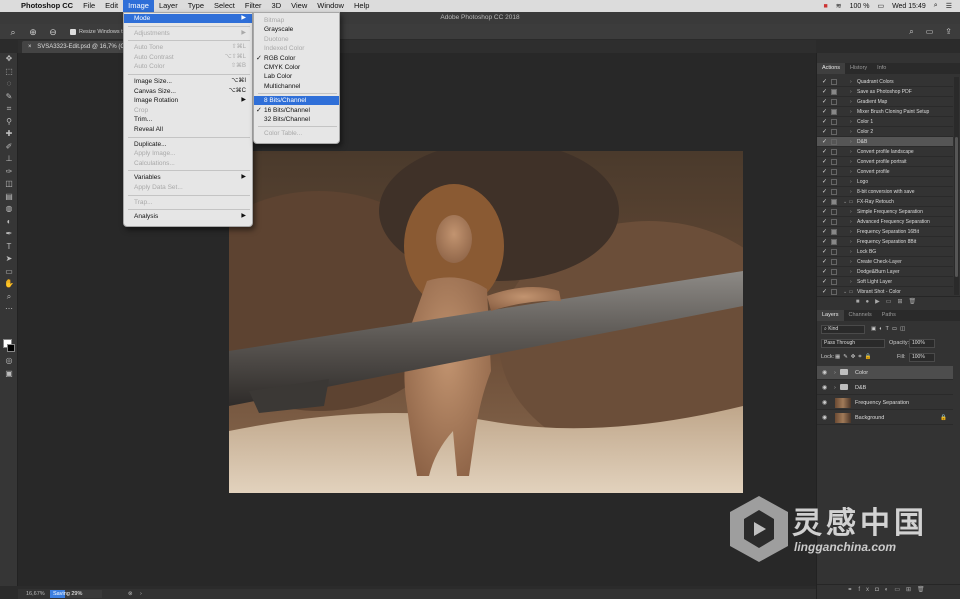 The image size is (960, 599). I want to click on action-row: ✓ › Frequency Separation 16Bit, so click(885, 232).